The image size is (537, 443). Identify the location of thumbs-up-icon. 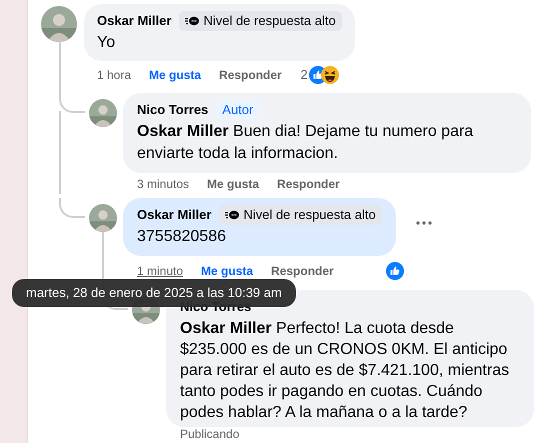
(395, 271).